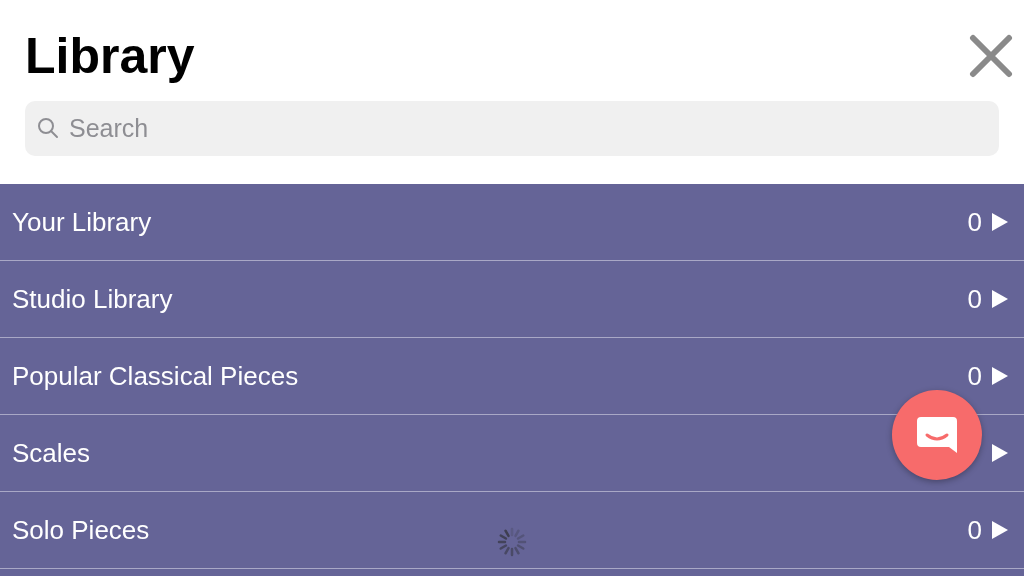  Describe the element at coordinates (48, 128) in the screenshot. I see `search-icon` at that location.